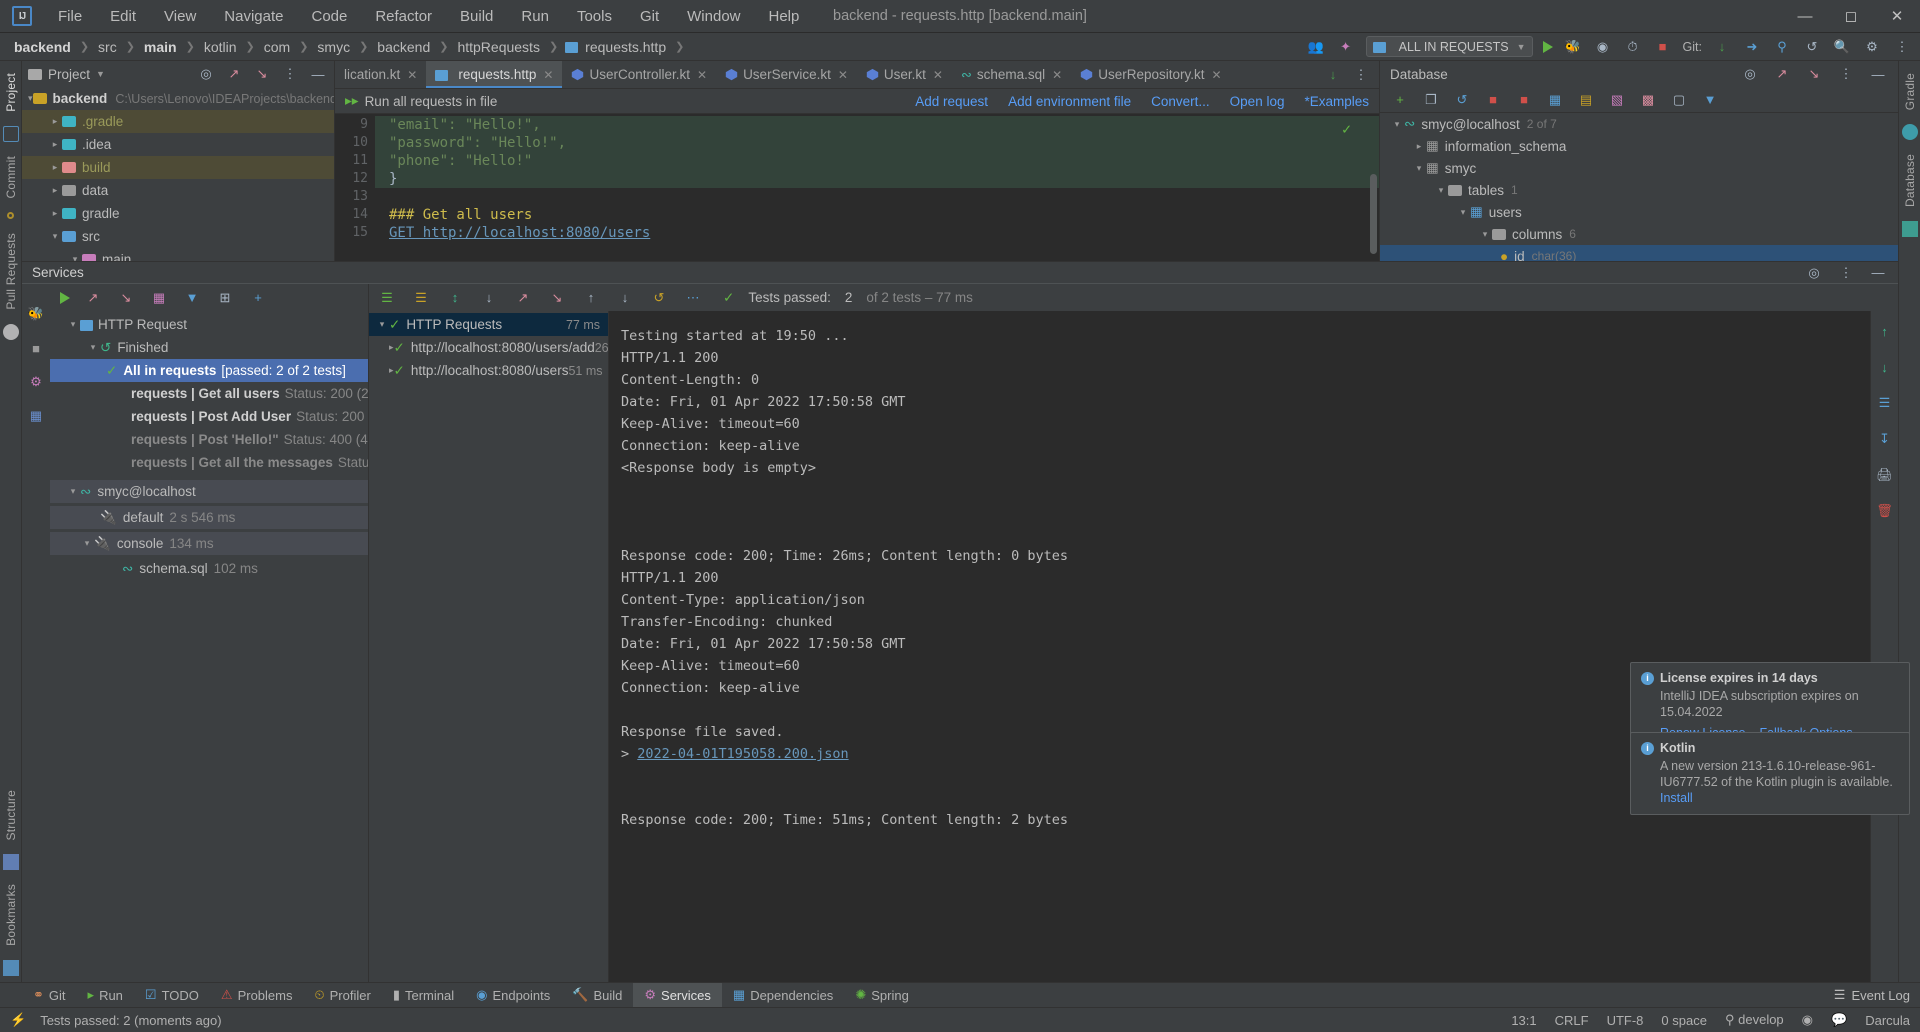 The image size is (1920, 1032). What do you see at coordinates (123, 16) in the screenshot?
I see `menu-item-edit: Edit` at bounding box center [123, 16].